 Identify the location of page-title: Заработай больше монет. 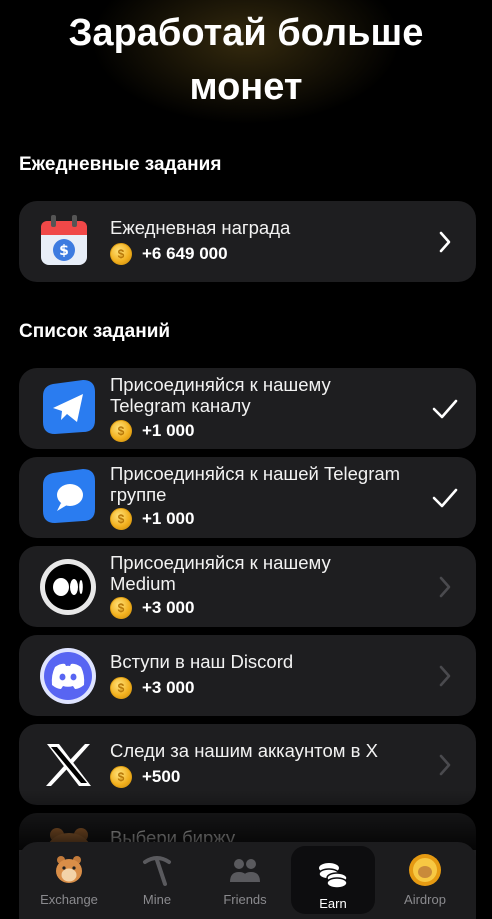
(246, 60).